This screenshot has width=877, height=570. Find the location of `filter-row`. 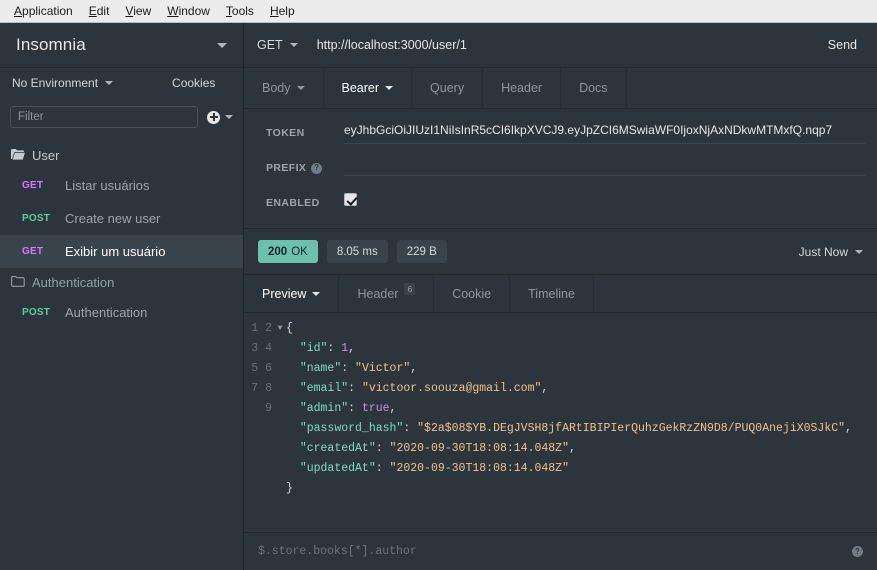

filter-row is located at coordinates (121, 117).